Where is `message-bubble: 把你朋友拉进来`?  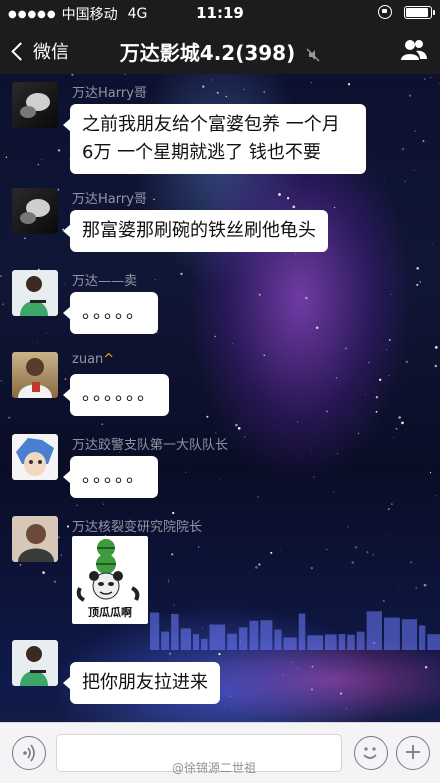
message-bubble: 把你朋友拉进来 is located at coordinates (141, 683).